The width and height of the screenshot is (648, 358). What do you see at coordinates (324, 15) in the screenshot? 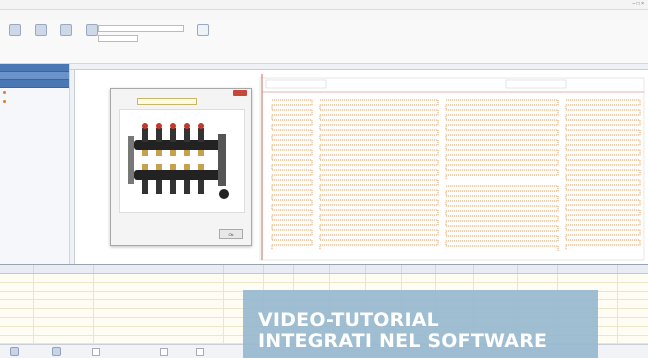
I see `menu-bar` at bounding box center [324, 15].